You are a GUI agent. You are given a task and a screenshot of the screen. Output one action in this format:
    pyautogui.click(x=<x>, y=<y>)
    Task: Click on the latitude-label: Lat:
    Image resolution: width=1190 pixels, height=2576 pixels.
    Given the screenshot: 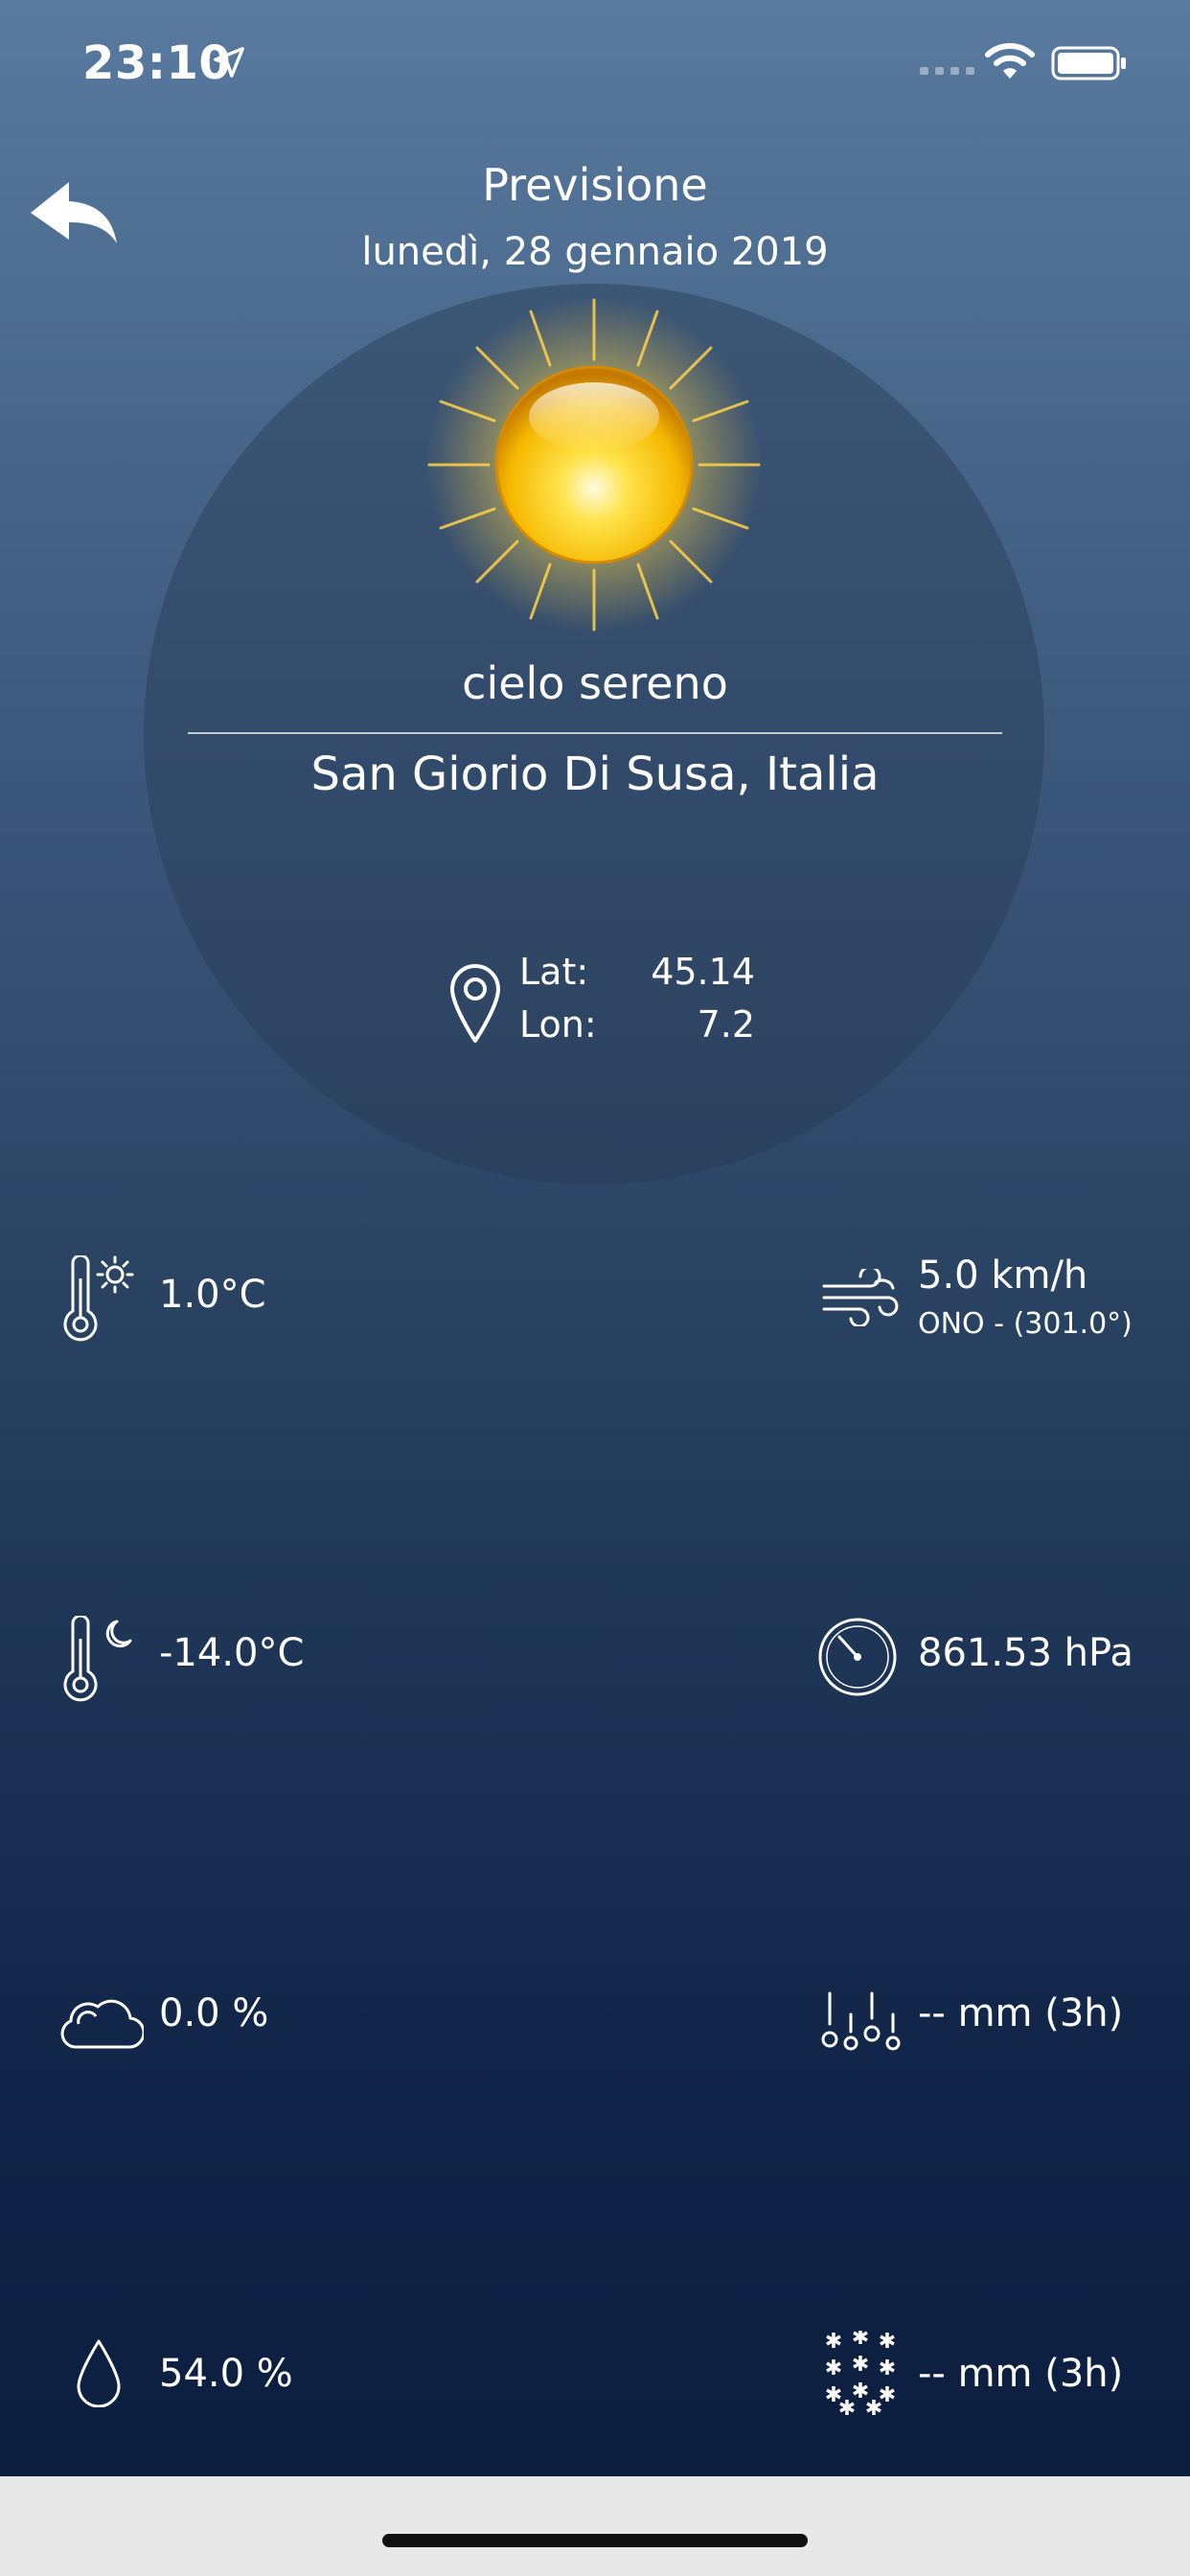 What is the action you would take?
    pyautogui.click(x=554, y=972)
    